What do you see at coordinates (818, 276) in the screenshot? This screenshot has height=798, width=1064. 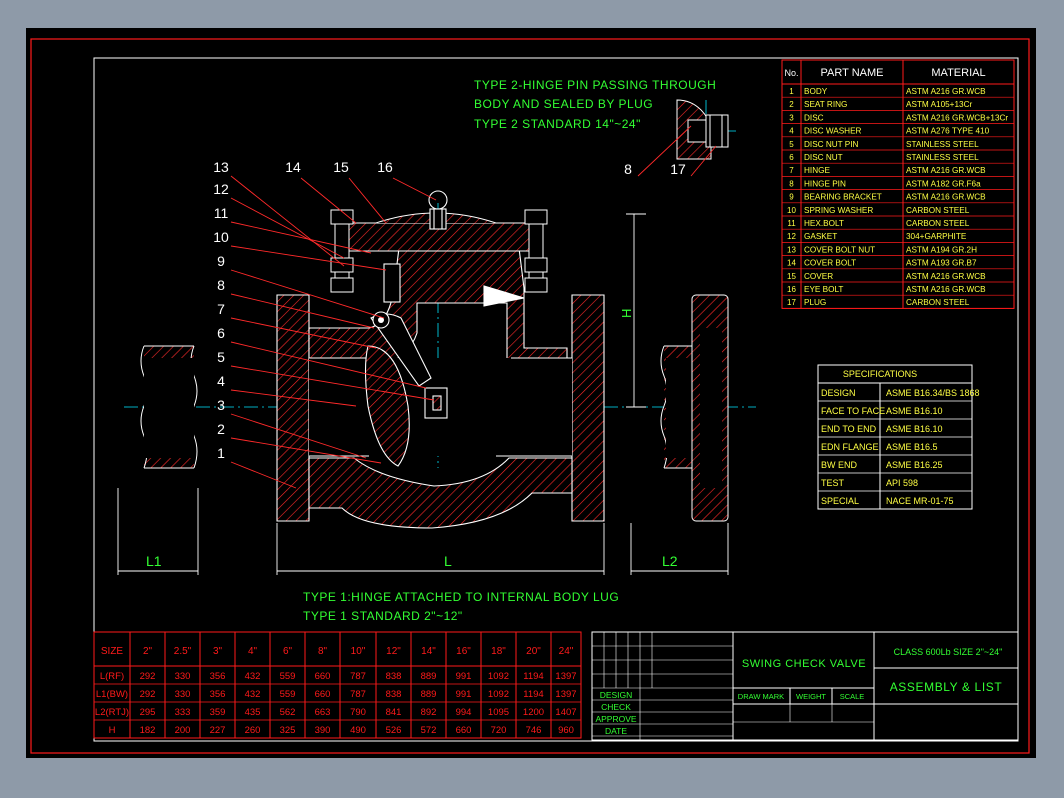 I see `parts-list-cell: COVER` at bounding box center [818, 276].